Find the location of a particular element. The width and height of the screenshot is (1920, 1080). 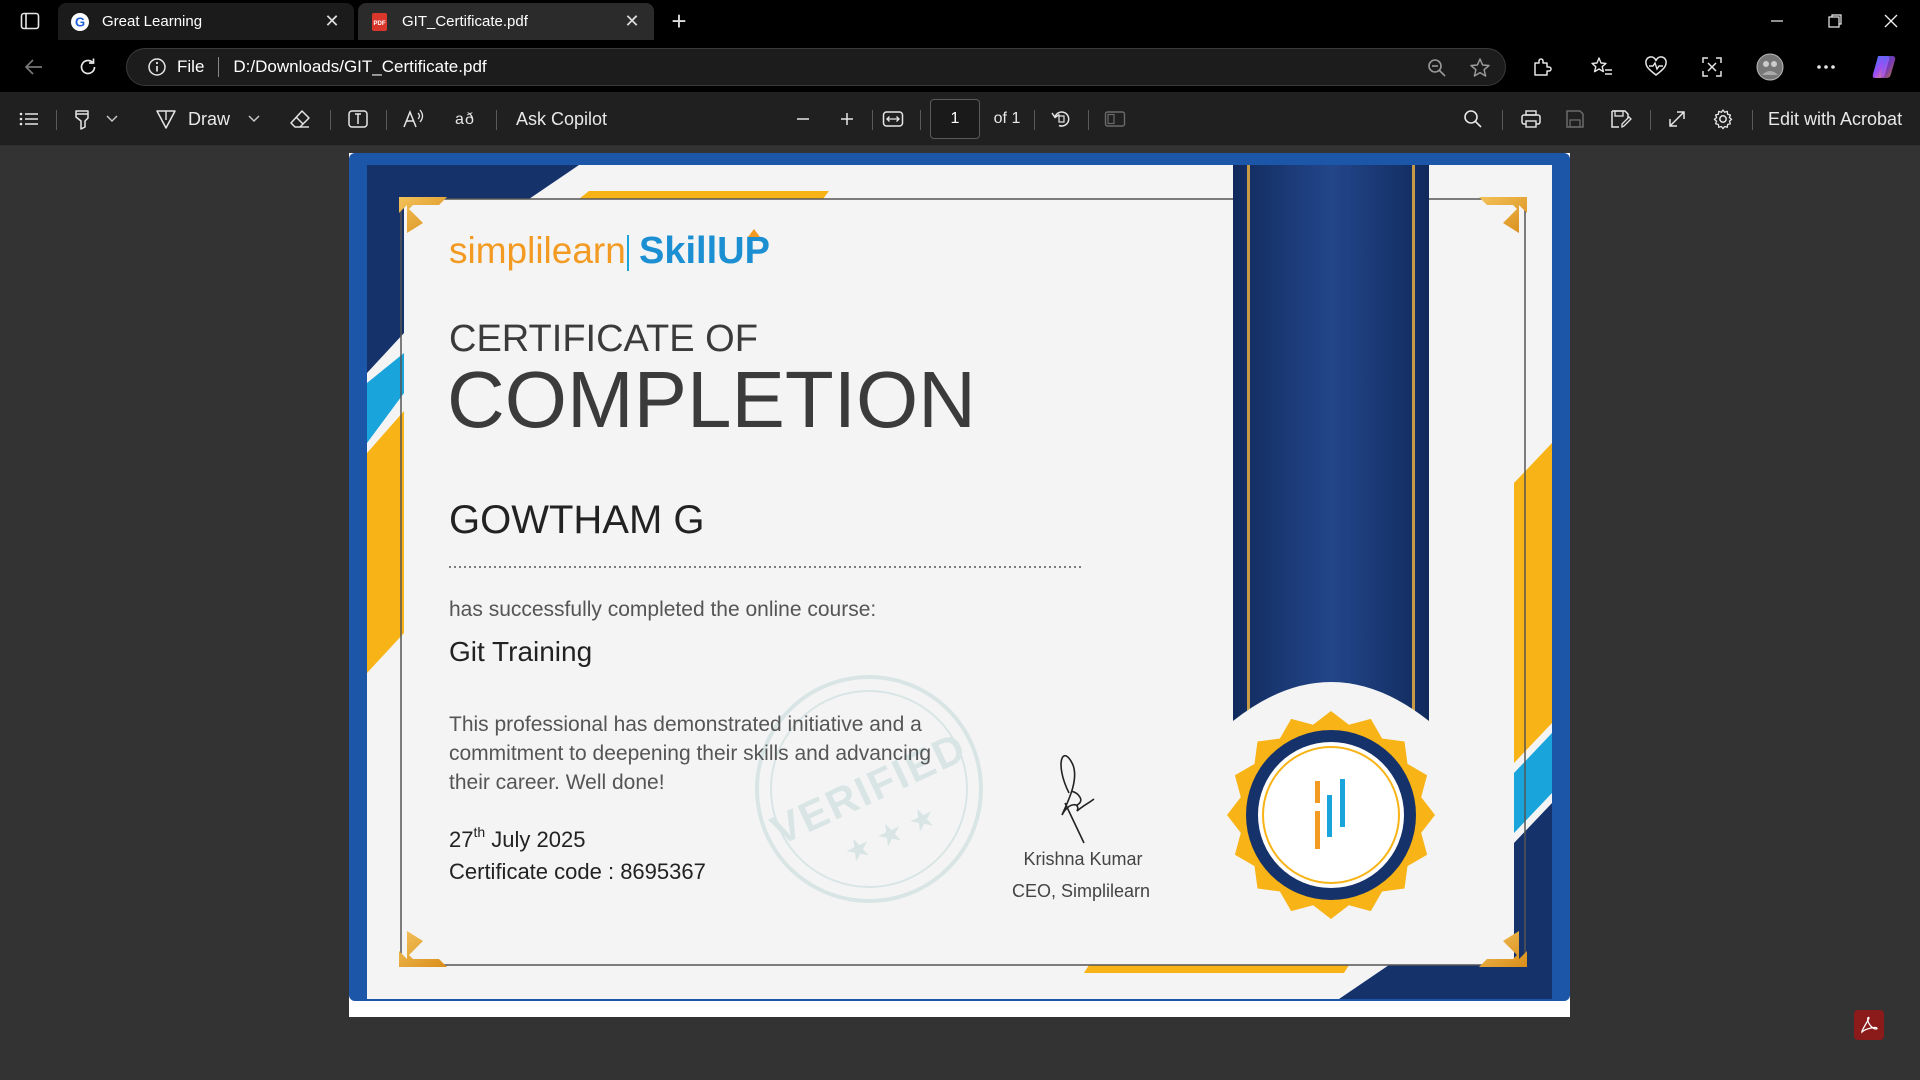

tab-great-learning: G Great Learning ✕ is located at coordinates (206, 21).